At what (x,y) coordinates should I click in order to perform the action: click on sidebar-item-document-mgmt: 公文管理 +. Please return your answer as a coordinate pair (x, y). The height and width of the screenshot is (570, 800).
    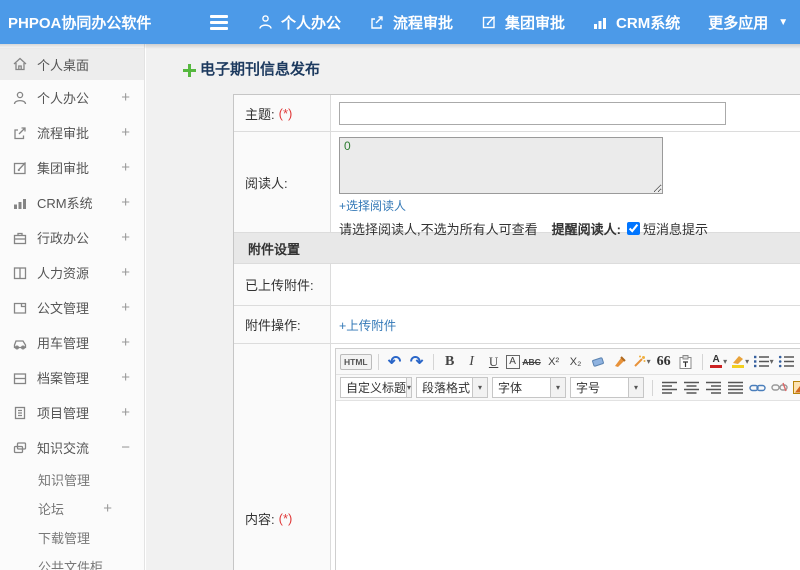
    Looking at the image, I should click on (72, 307).